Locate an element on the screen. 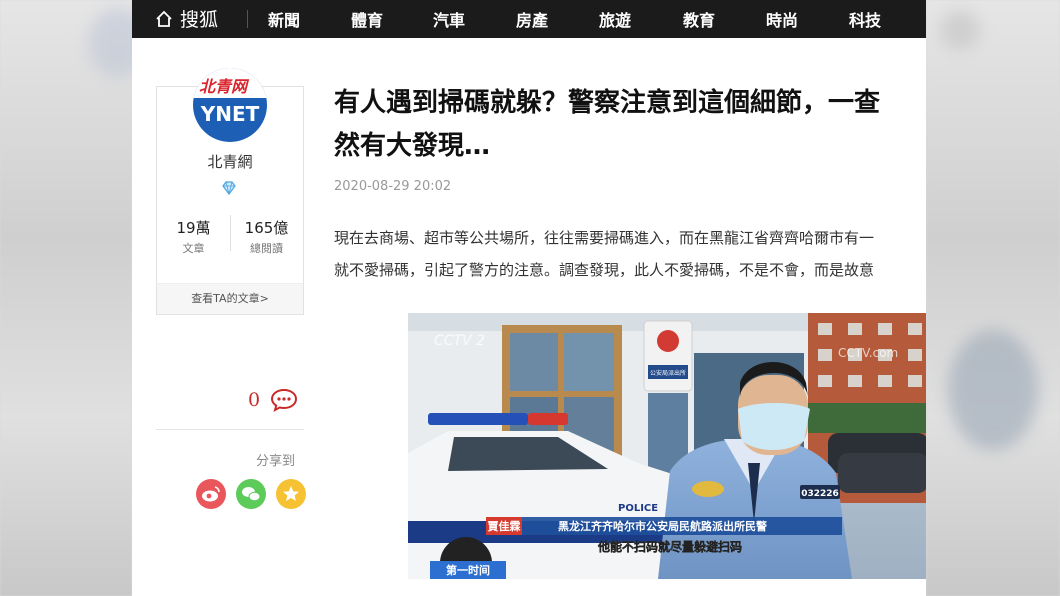  articles-stat: 19萬 文章 is located at coordinates (193, 236).